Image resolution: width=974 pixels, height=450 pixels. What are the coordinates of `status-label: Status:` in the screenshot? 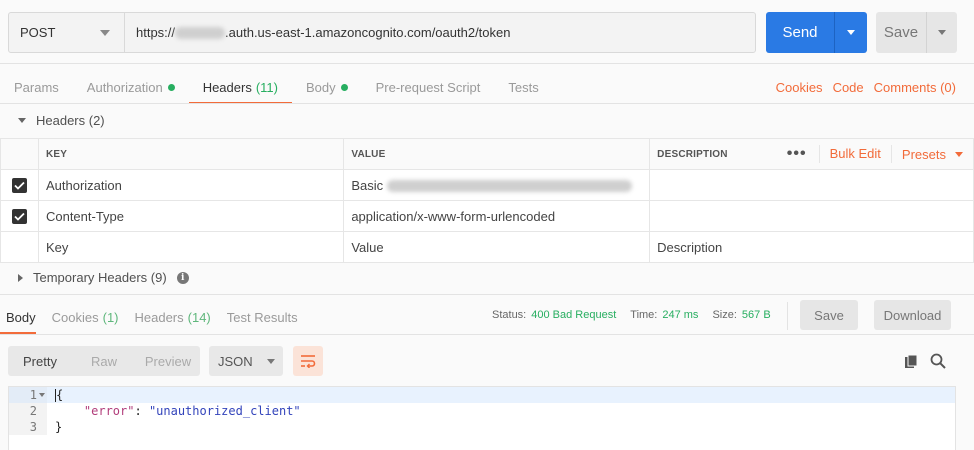 It's located at (509, 315).